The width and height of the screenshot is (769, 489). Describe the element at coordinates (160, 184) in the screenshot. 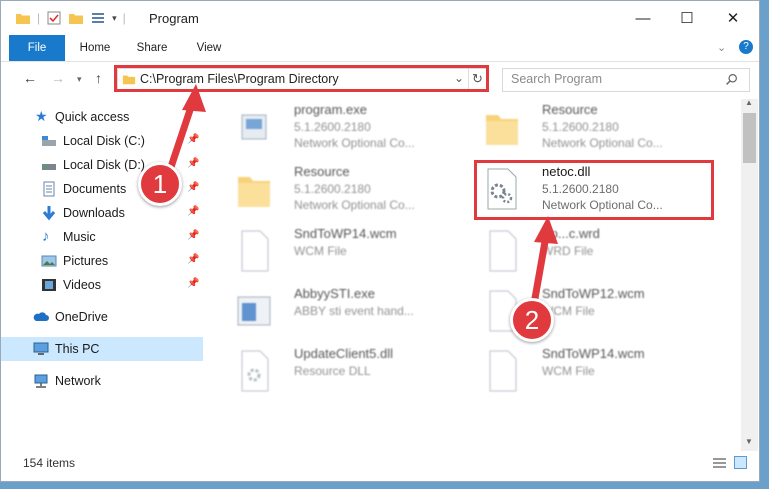

I see `step-1-badge: 1` at that location.